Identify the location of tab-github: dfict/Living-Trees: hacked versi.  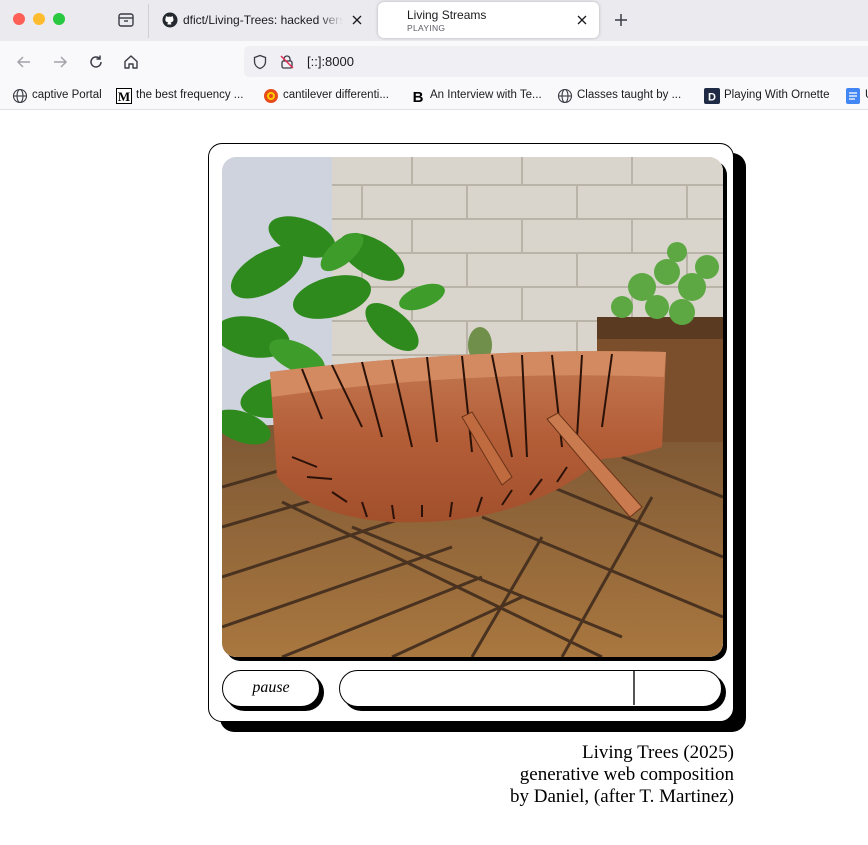
(263, 20).